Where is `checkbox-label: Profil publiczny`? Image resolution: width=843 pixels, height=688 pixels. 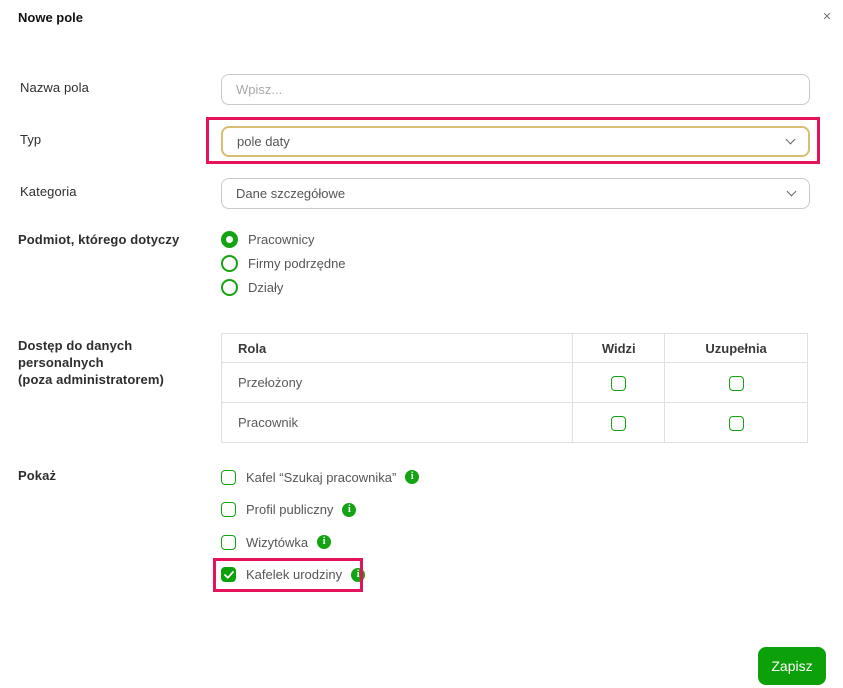
checkbox-label: Profil publiczny is located at coordinates (290, 509).